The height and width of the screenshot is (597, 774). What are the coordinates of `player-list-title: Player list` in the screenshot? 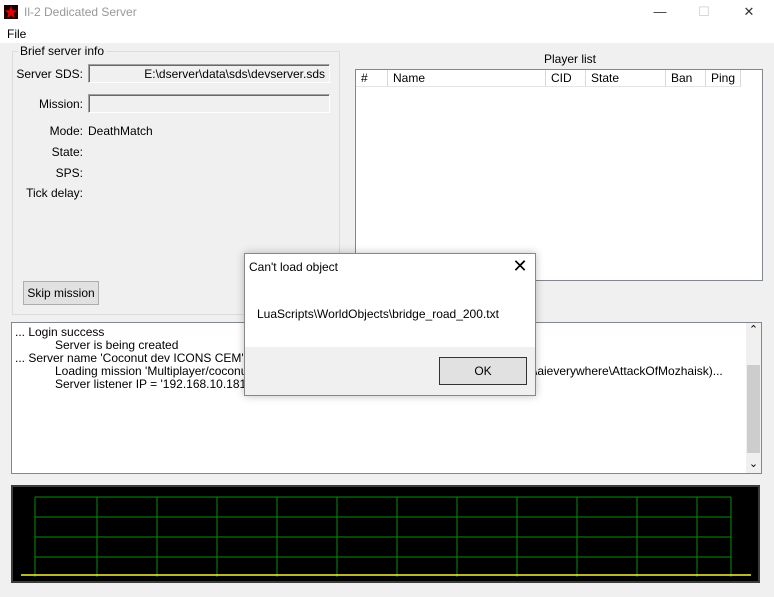 It's located at (570, 59).